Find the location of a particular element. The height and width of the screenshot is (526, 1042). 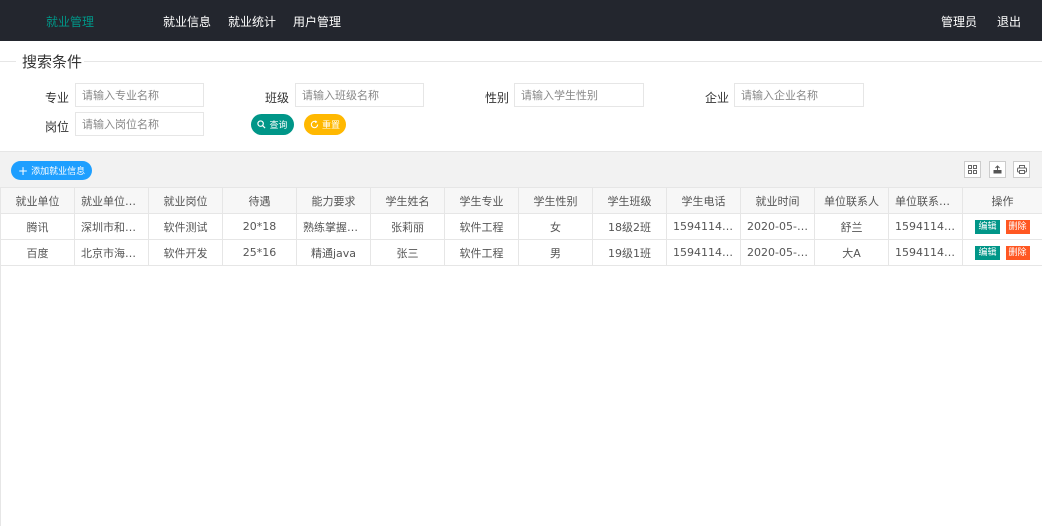

table-frame-border is located at coordinates (0, 396).